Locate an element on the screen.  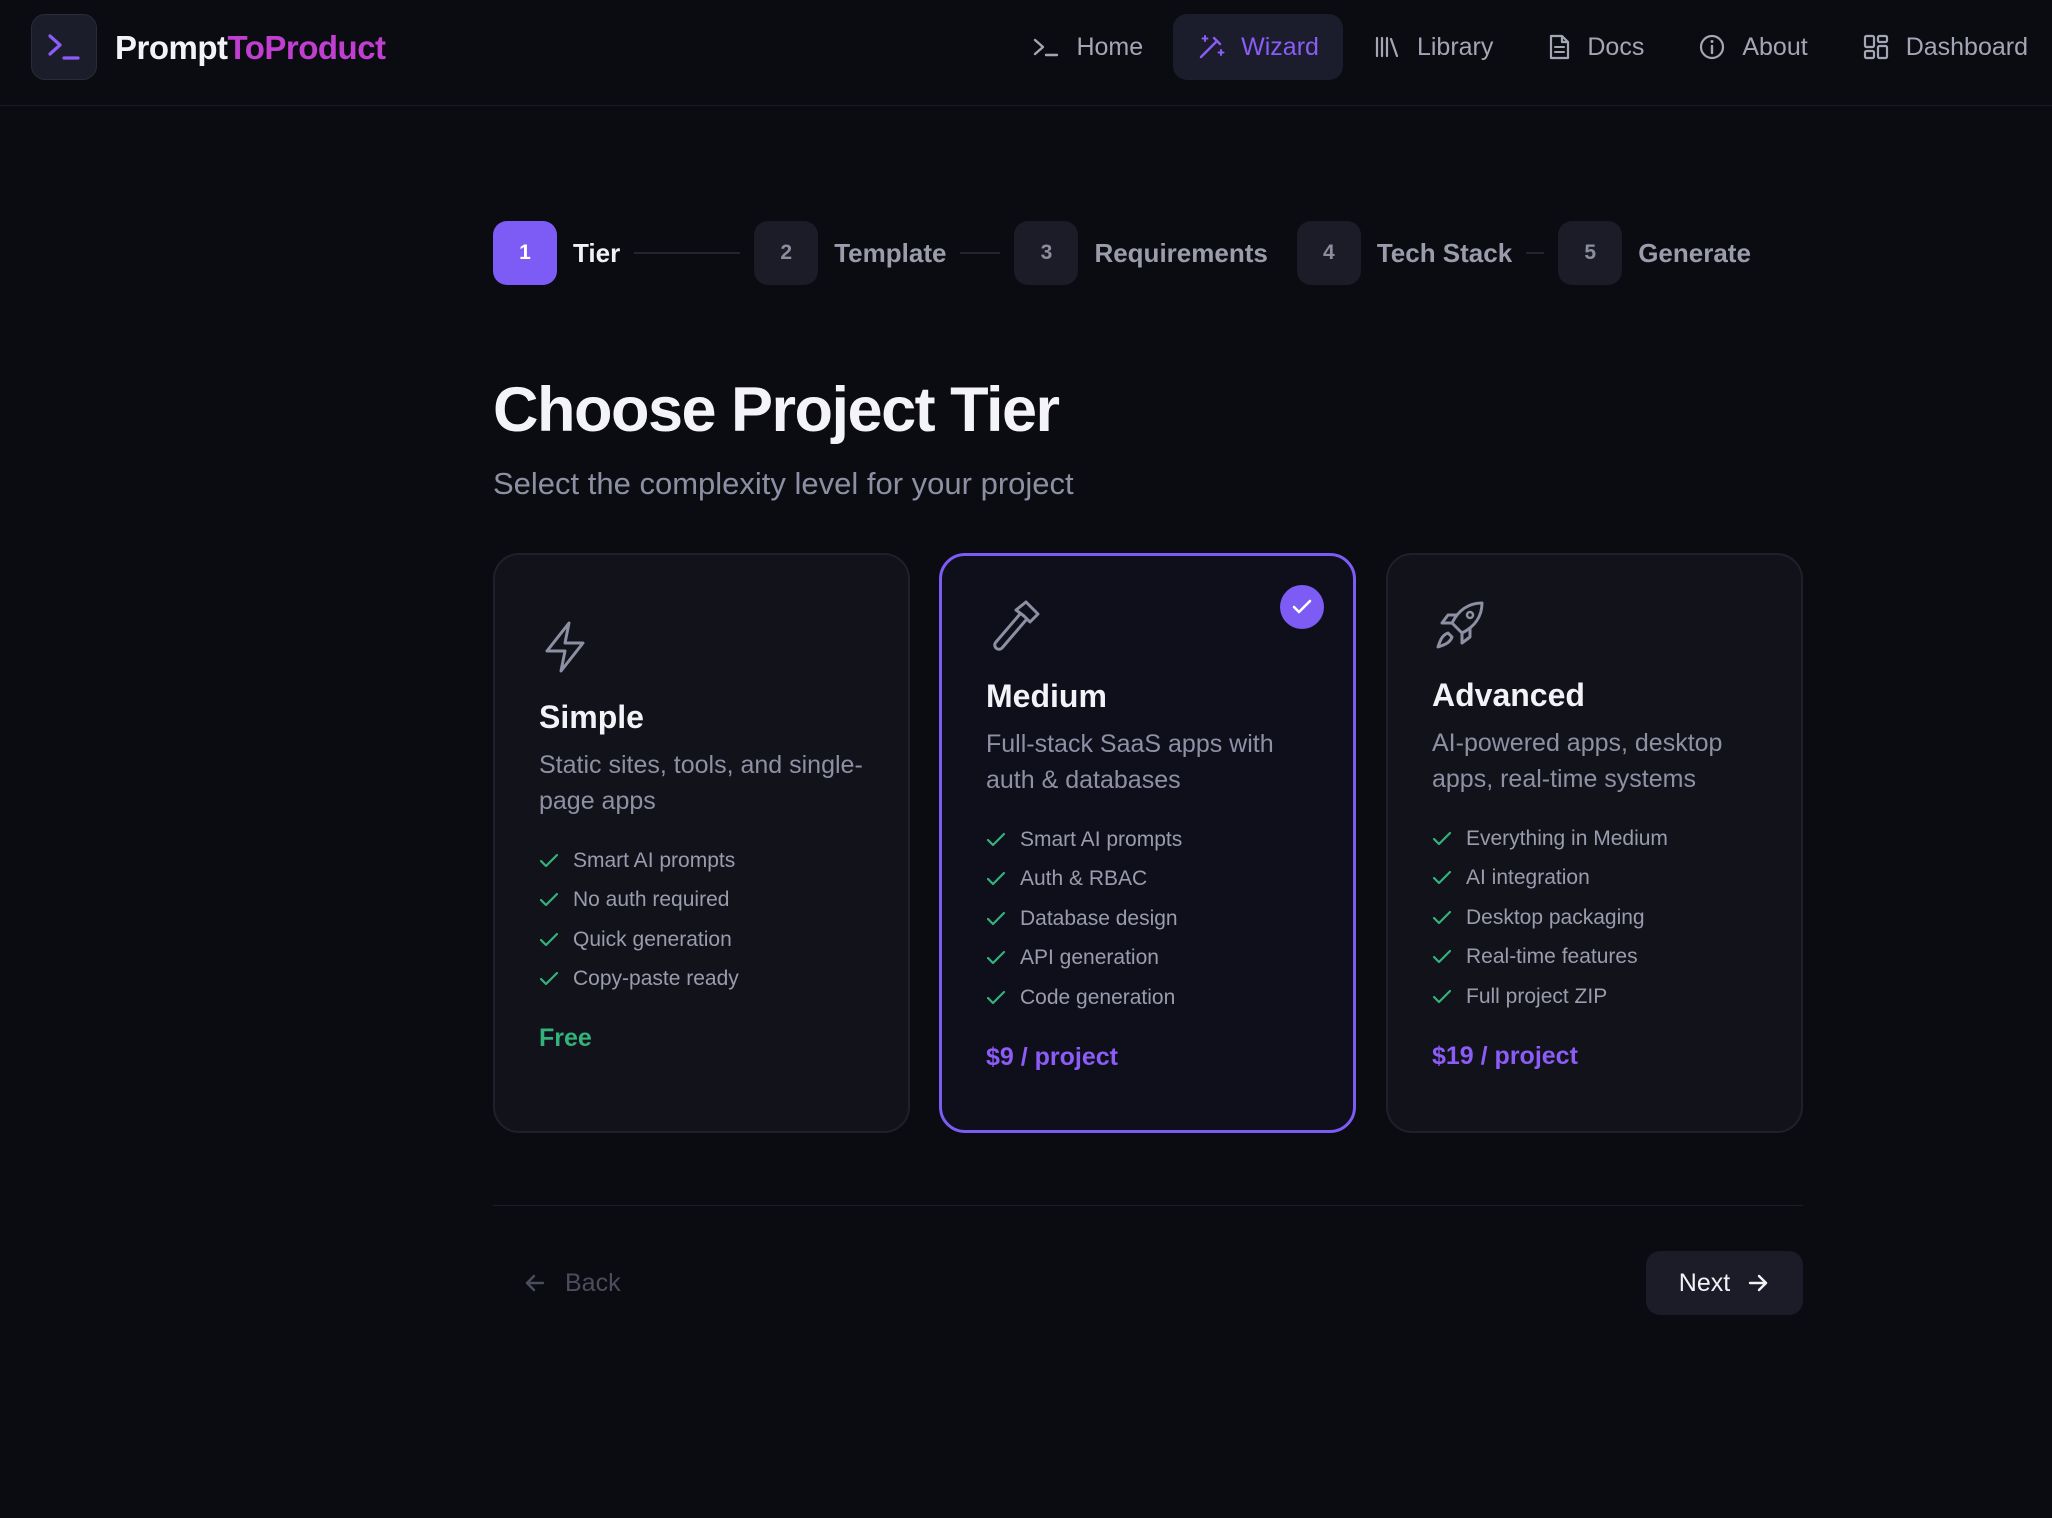
logo is located at coordinates (64, 47).